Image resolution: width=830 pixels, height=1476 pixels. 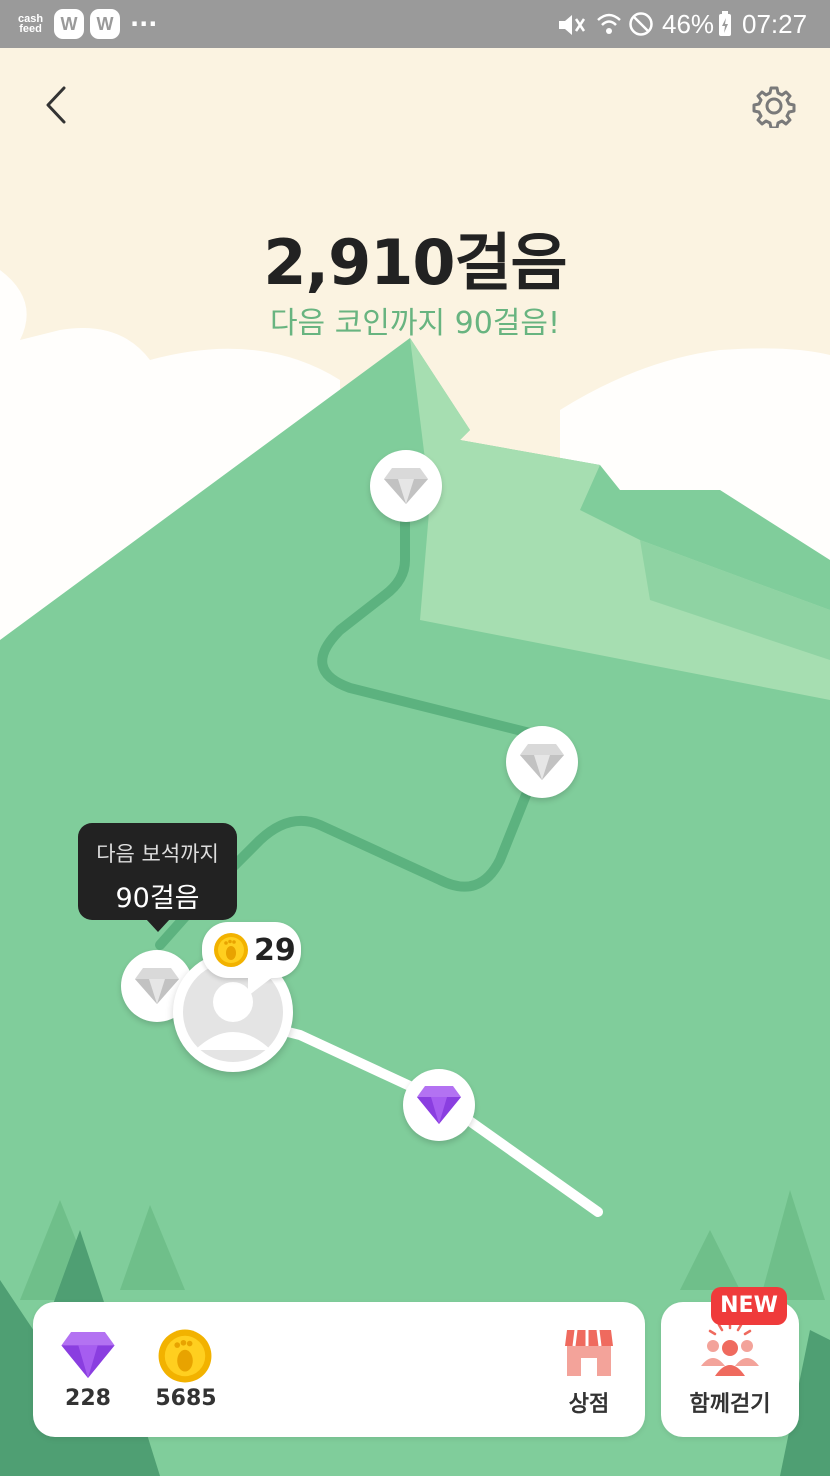 I want to click on status-bar: cash feed W W ... 46% 07:27, so click(x=415, y=24).